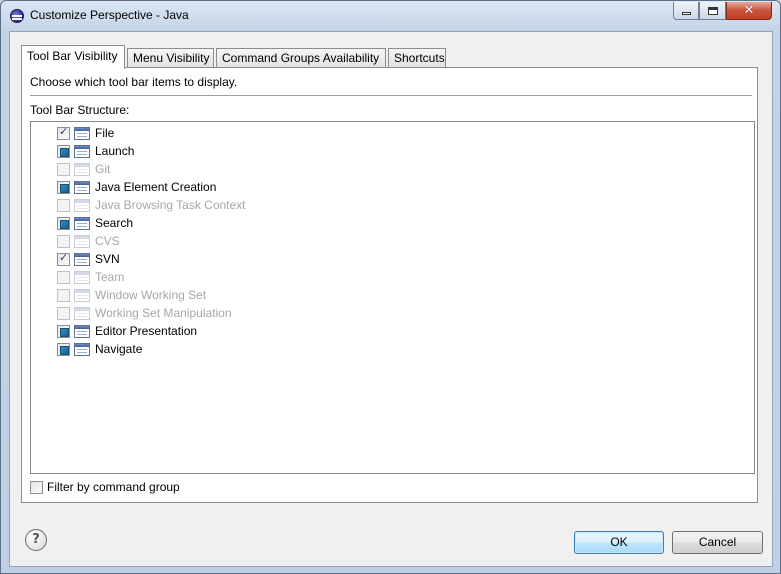 This screenshot has width=781, height=574. What do you see at coordinates (119, 349) in the screenshot?
I see `tree-item-label: Navigate` at bounding box center [119, 349].